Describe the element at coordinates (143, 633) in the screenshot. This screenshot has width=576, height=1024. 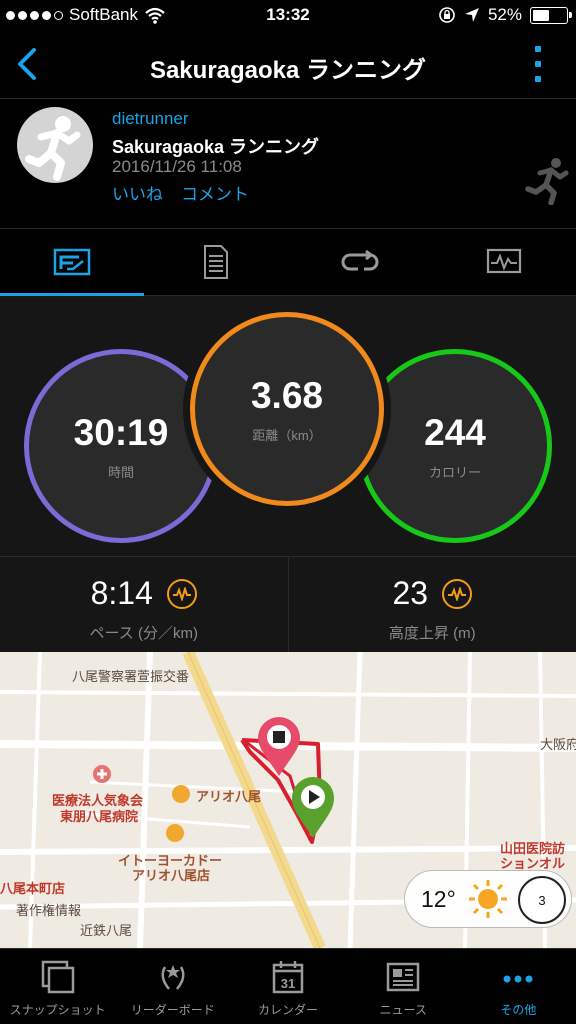
I see `pace-label: ペース (分／km)` at that location.